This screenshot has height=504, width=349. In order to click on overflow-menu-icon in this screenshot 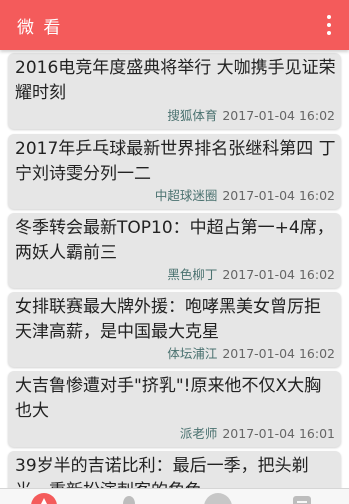, I will do `click(329, 25)`.